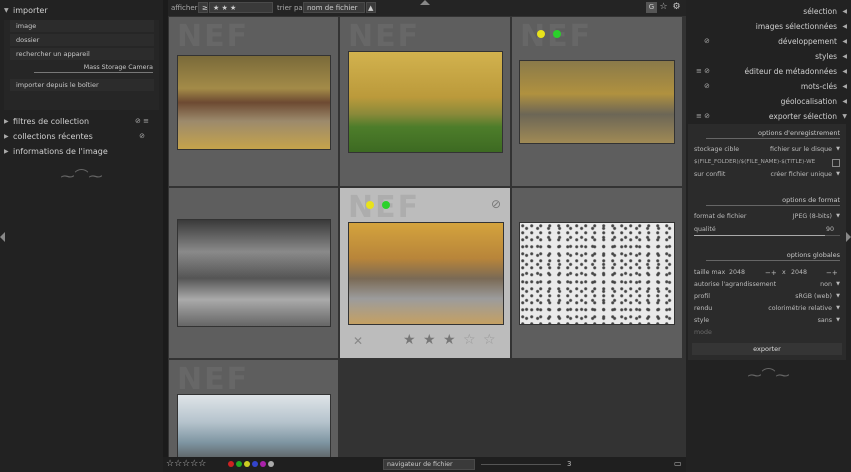  Describe the element at coordinates (768, 86) in the screenshot. I see `tagging-section-header: ⊘ mots-clés ◀` at that location.